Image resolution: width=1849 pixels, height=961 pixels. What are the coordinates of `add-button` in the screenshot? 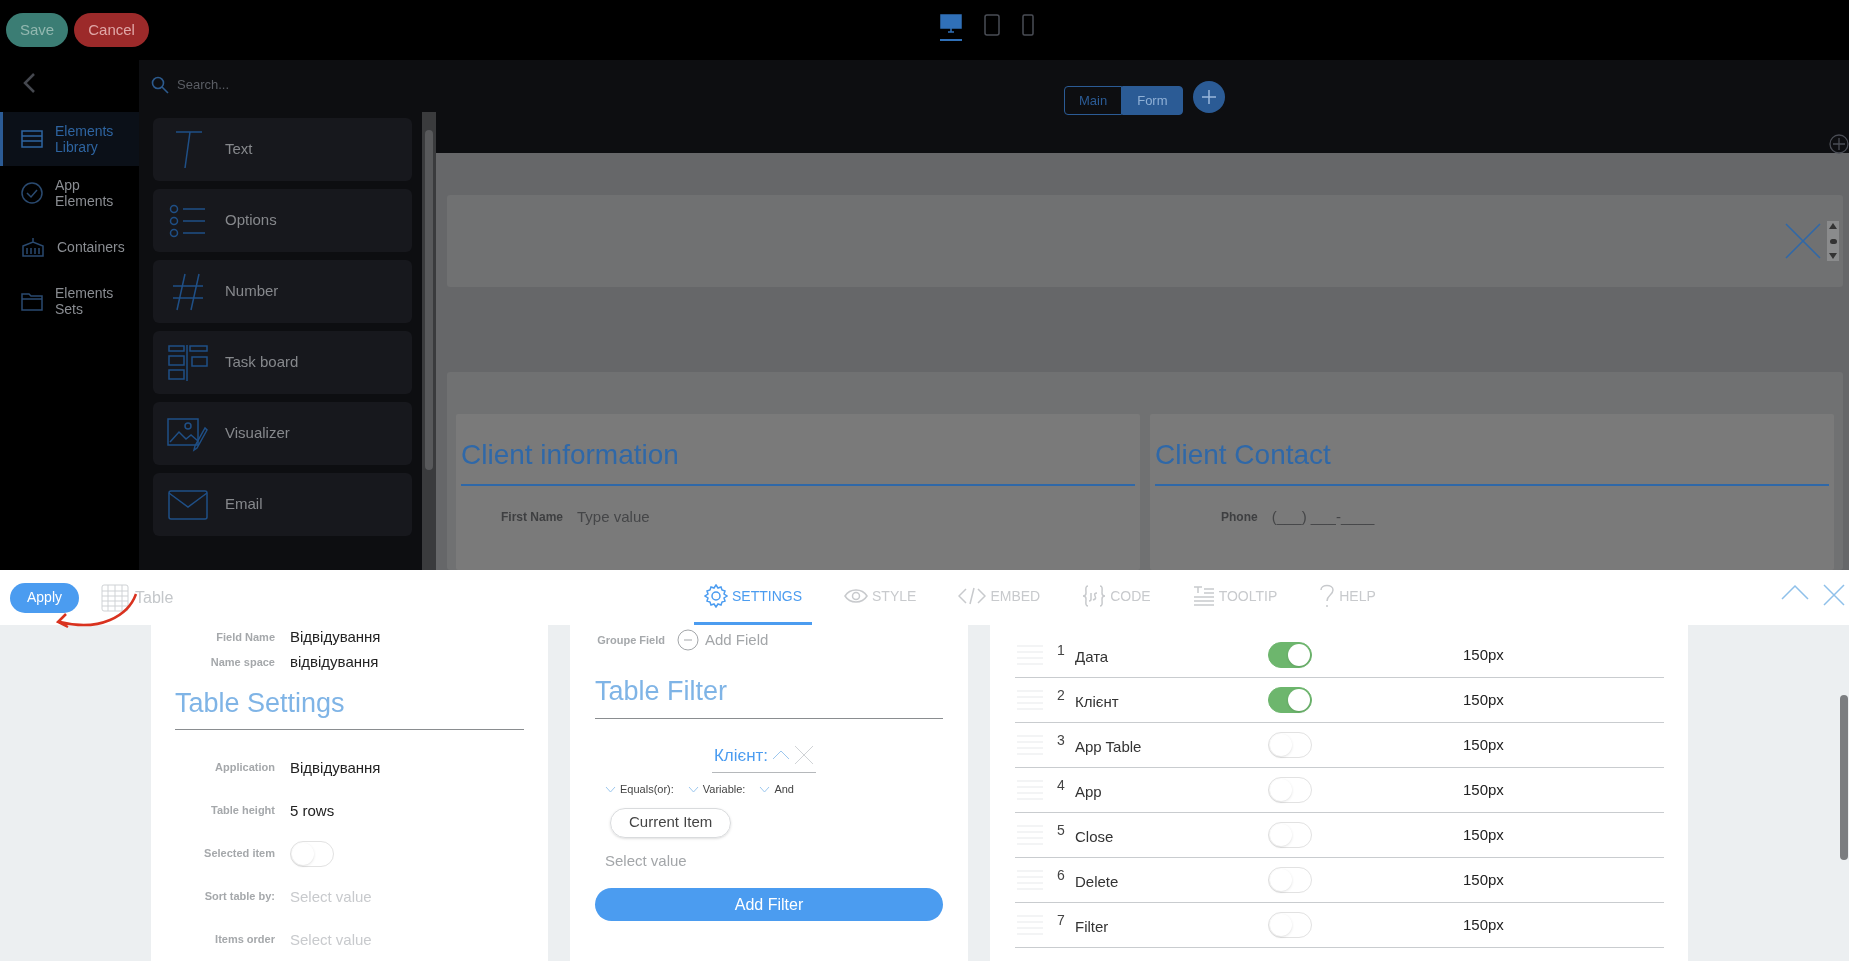 It's located at (1208, 97).